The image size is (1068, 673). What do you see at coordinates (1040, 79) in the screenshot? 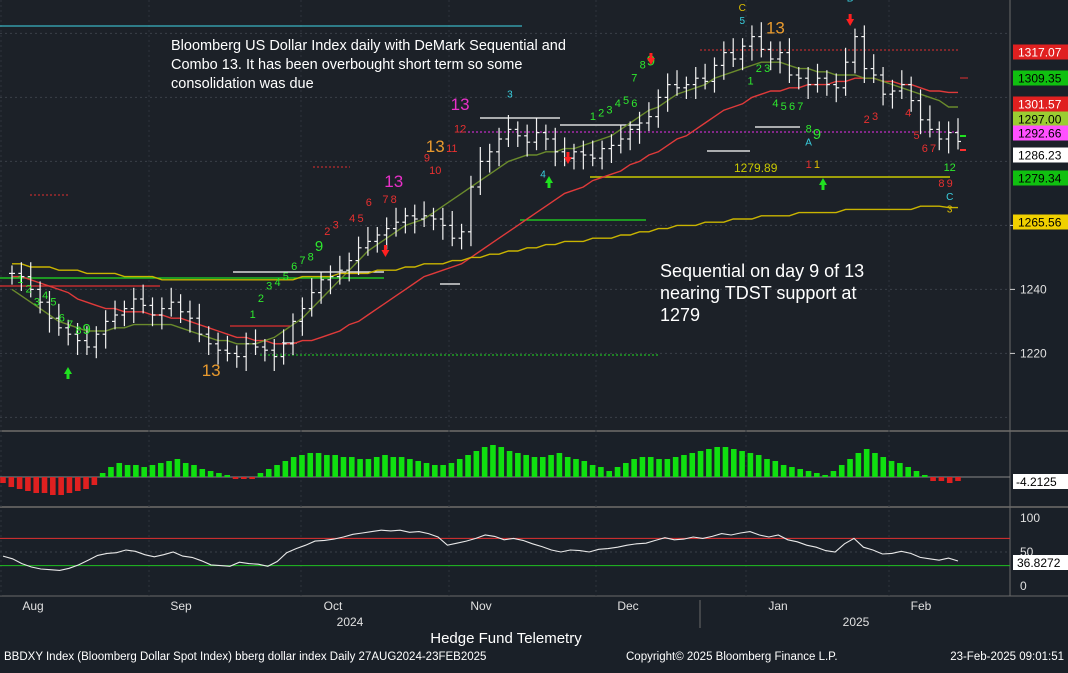
I see `price-axis-tag-label: 1309.35` at bounding box center [1040, 79].